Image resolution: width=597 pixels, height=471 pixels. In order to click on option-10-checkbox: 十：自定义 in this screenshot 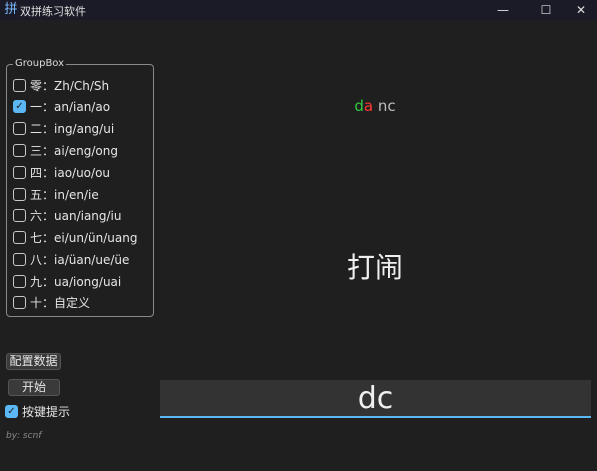, I will do `click(51, 302)`.